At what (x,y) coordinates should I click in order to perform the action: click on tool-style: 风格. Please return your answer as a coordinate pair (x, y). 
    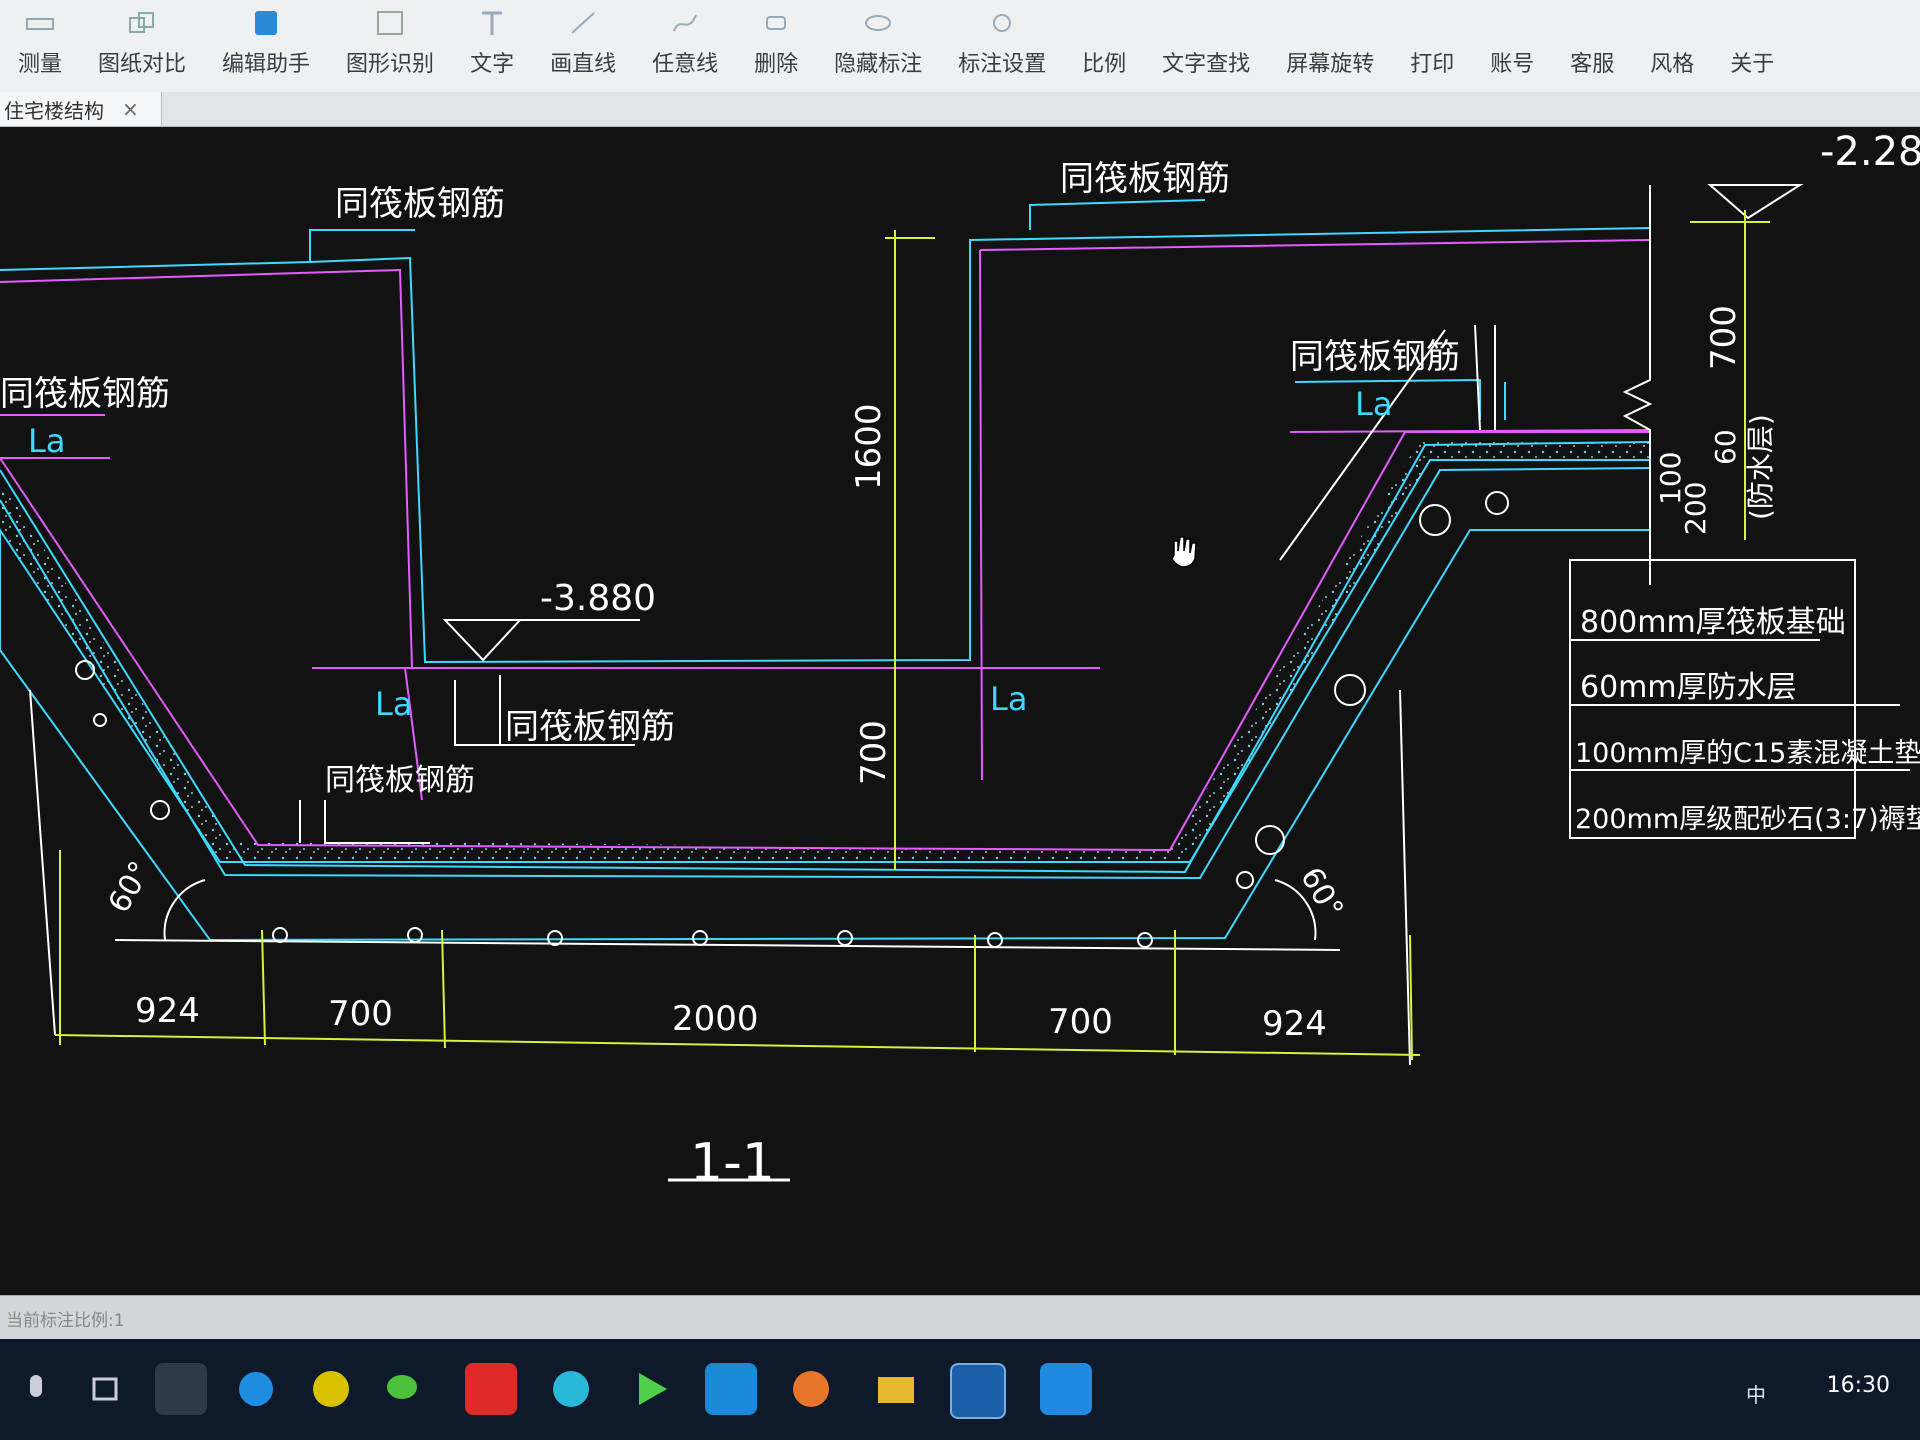
    Looking at the image, I should click on (1672, 46).